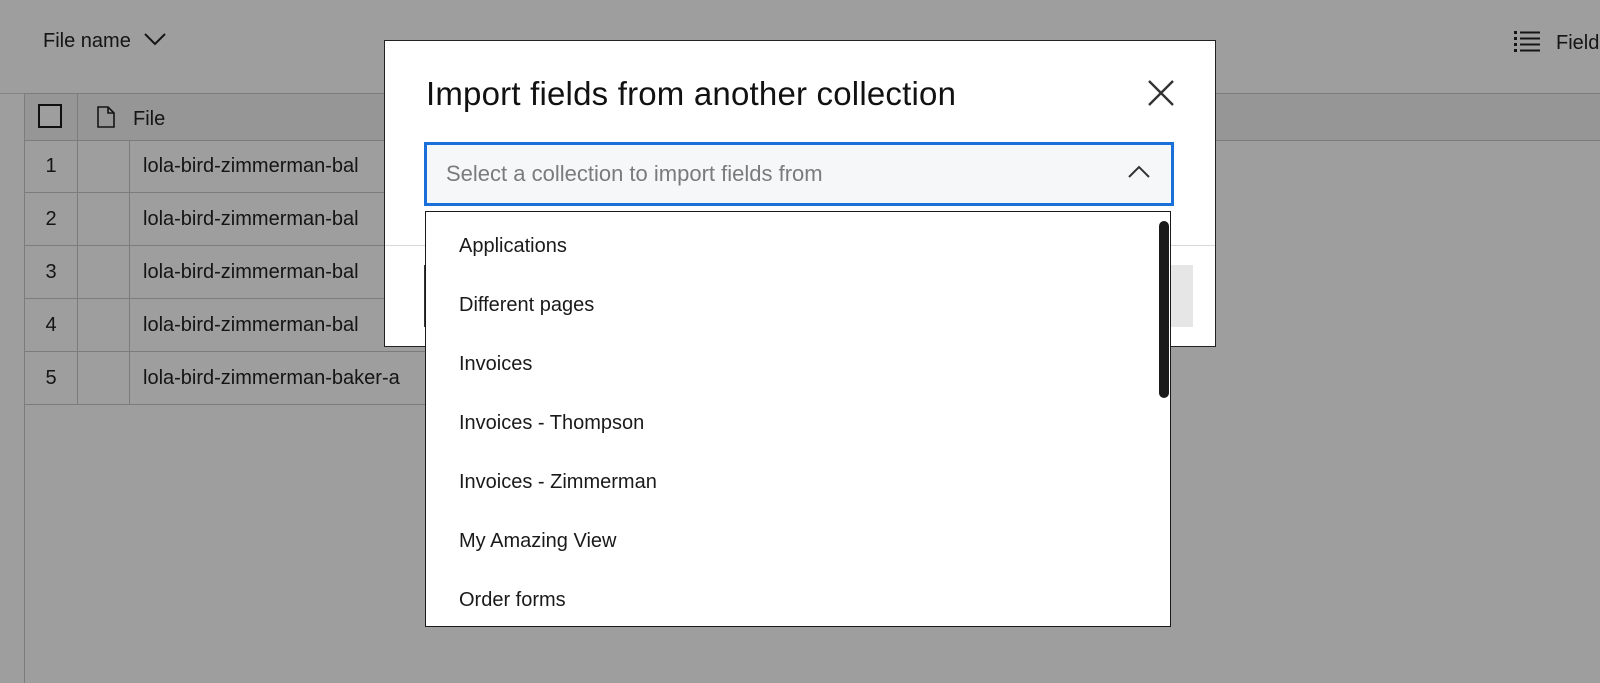  I want to click on dropdown-option: Different pages, so click(789, 305).